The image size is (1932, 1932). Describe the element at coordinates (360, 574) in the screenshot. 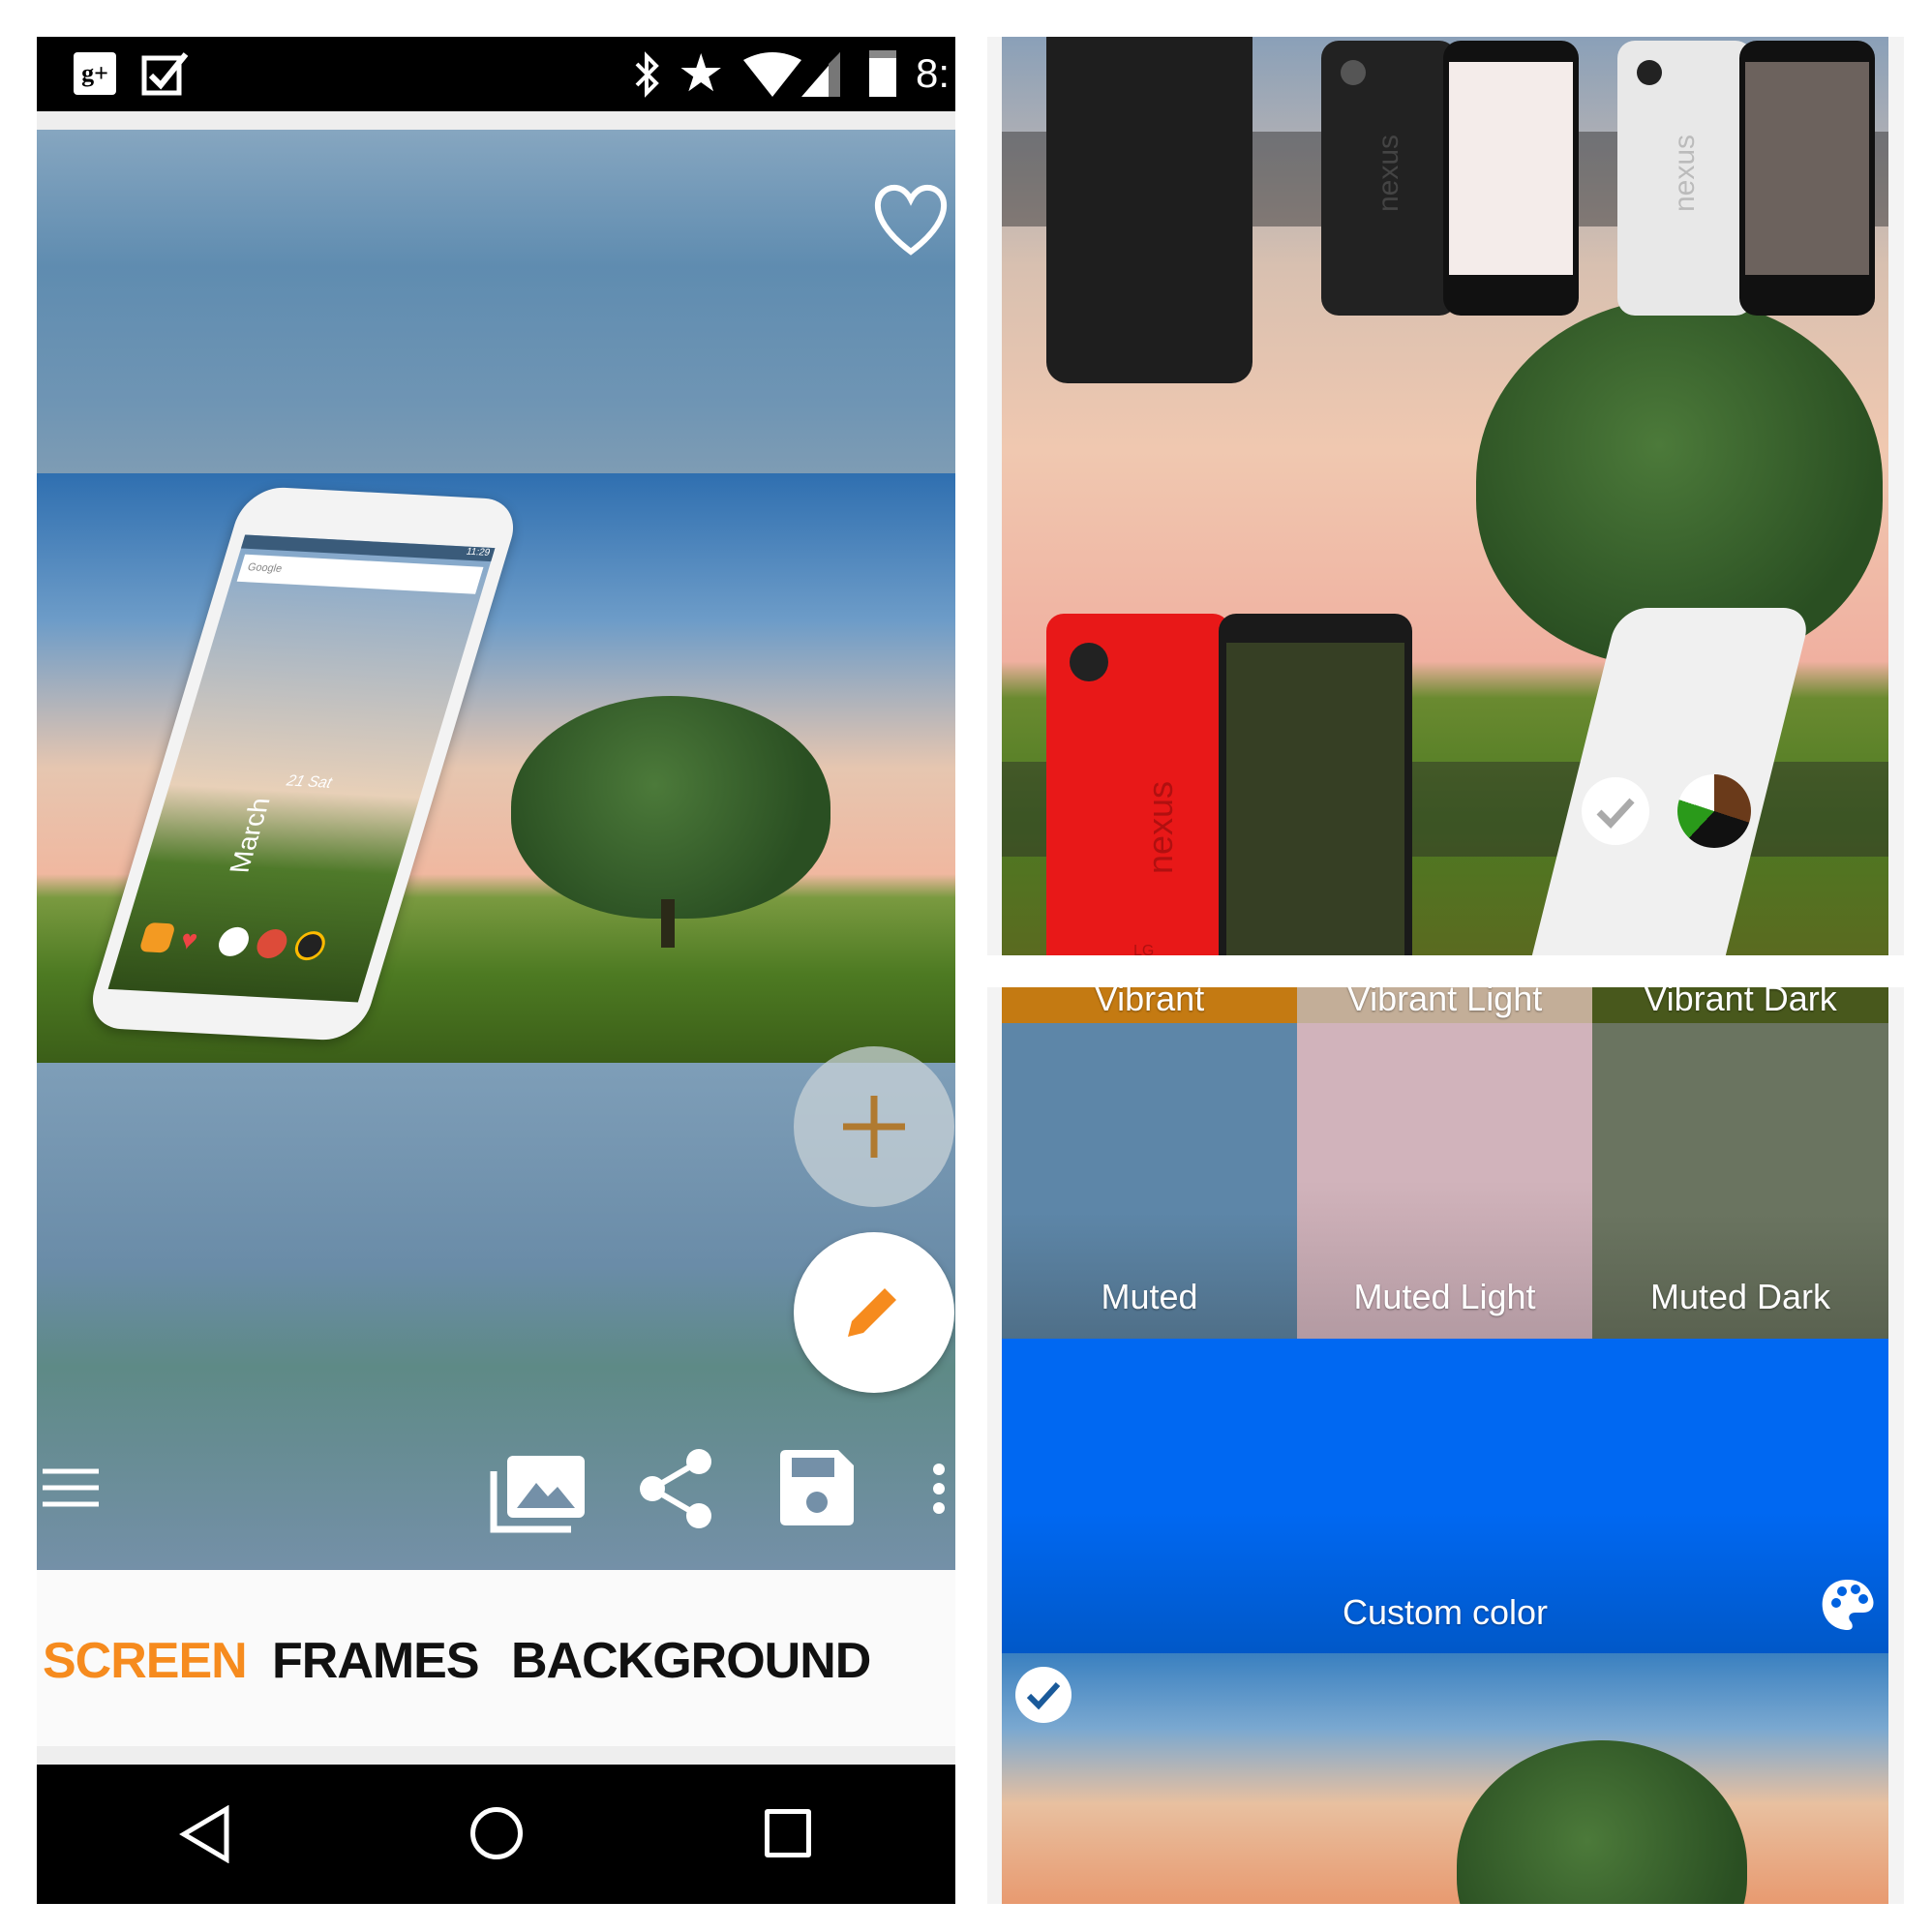

I see `phone-search: Google` at that location.